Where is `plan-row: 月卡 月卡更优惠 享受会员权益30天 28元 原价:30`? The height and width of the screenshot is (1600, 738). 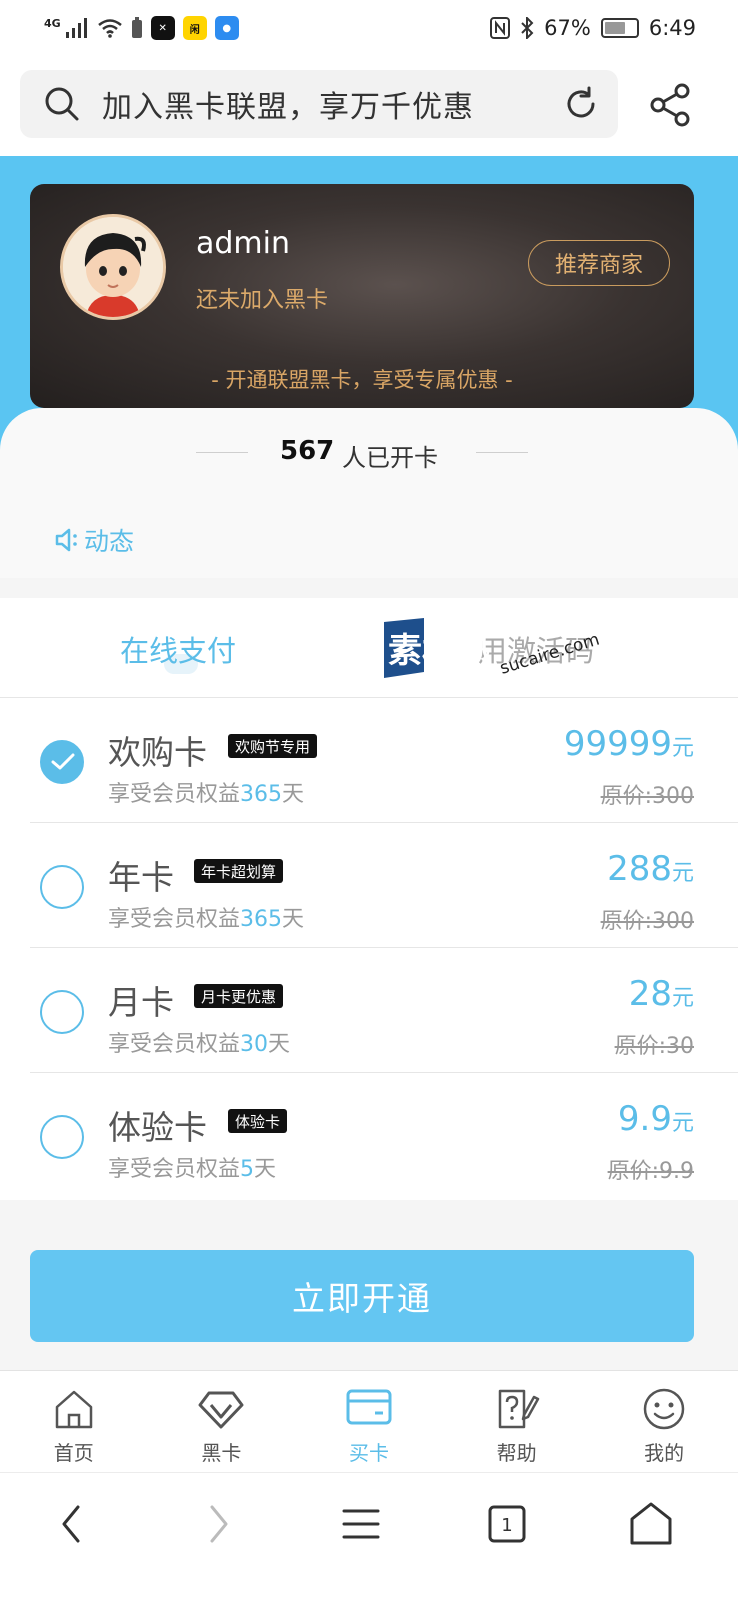
plan-row: 月卡 月卡更优惠 享受会员权益30天 28元 原价:30 is located at coordinates (369, 1010).